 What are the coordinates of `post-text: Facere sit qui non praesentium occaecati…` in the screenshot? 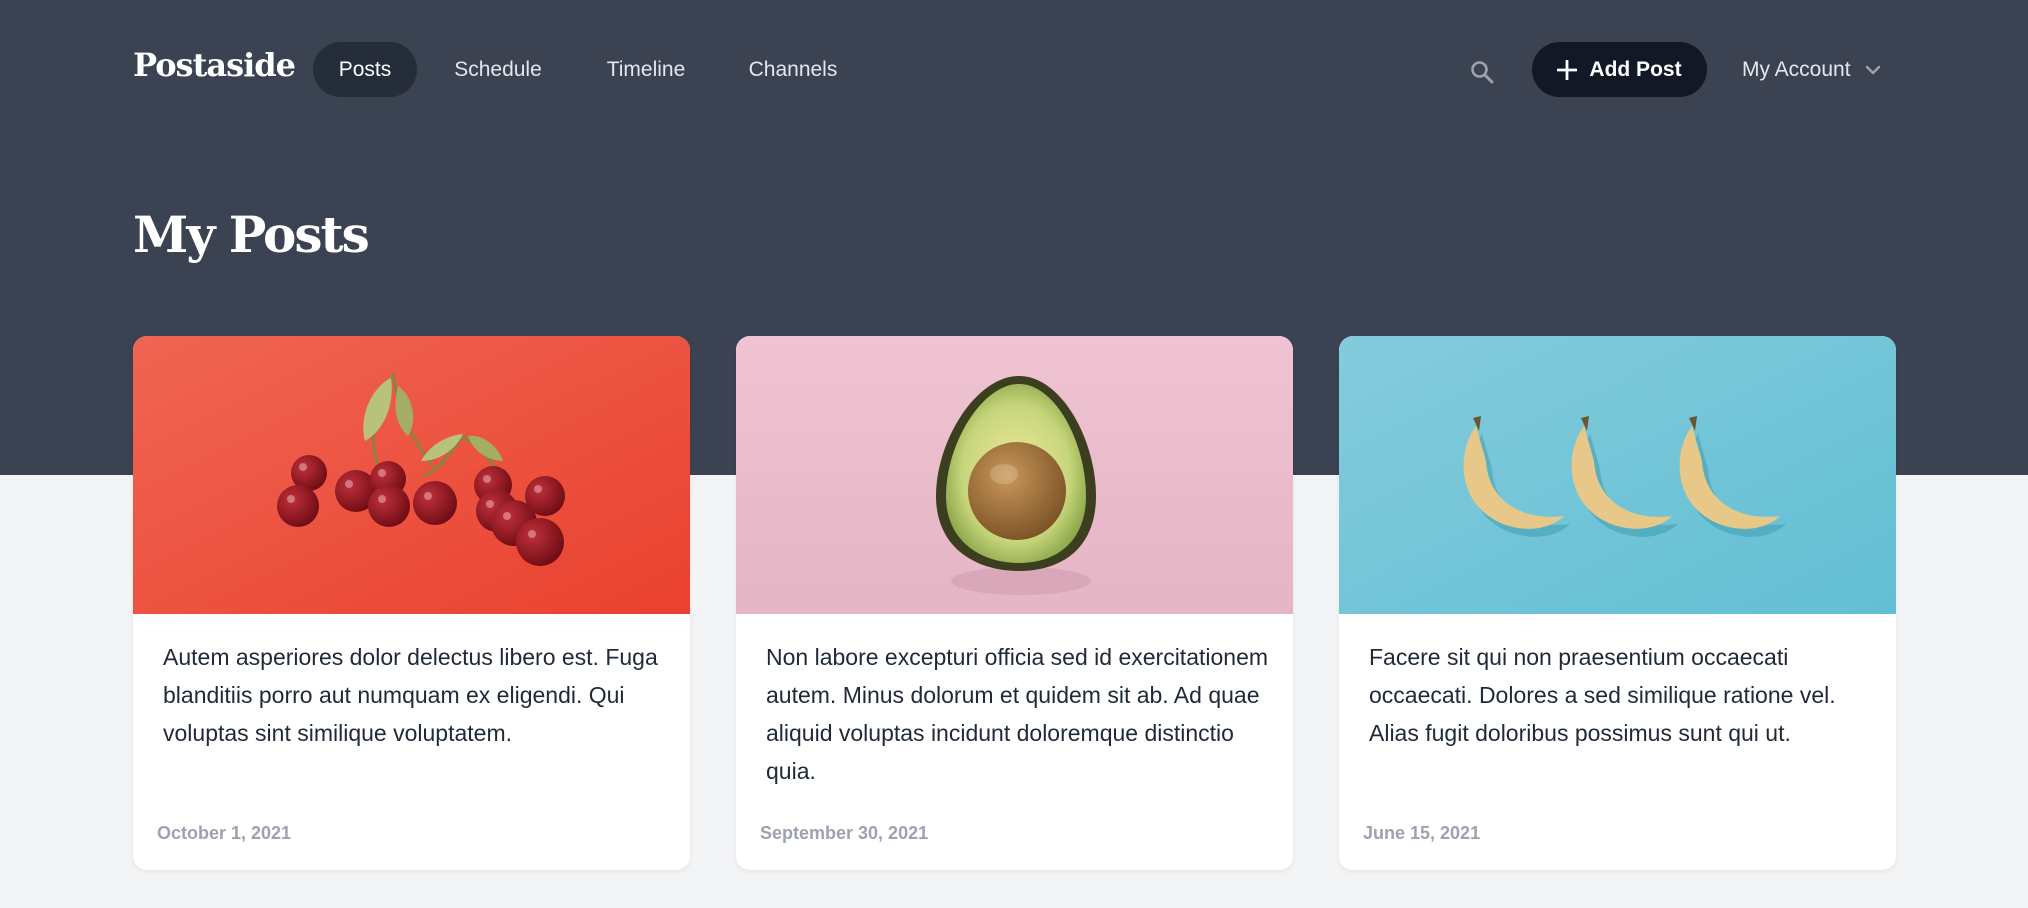 It's located at (1602, 695).